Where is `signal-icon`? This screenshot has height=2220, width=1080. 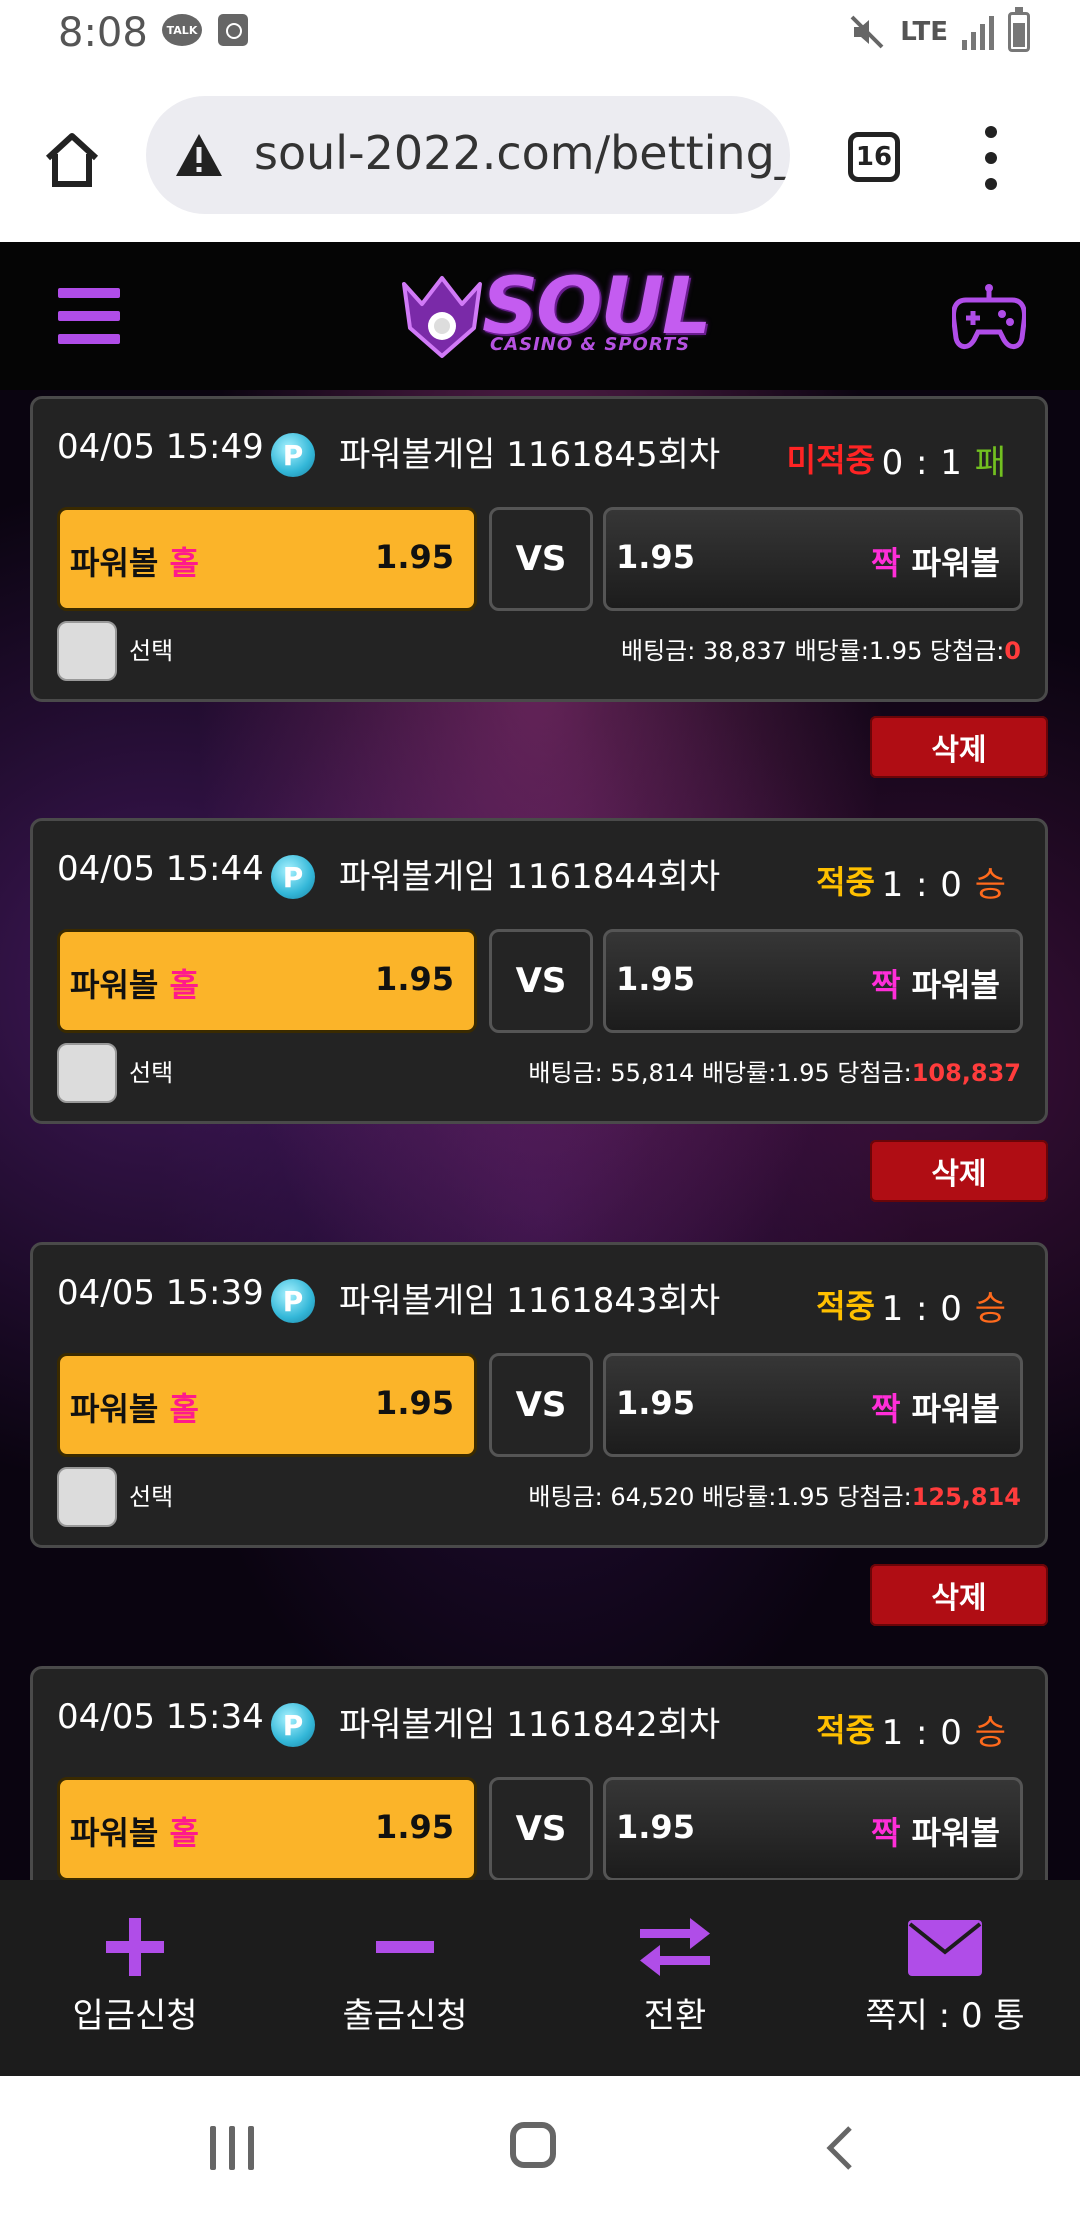 signal-icon is located at coordinates (978, 32).